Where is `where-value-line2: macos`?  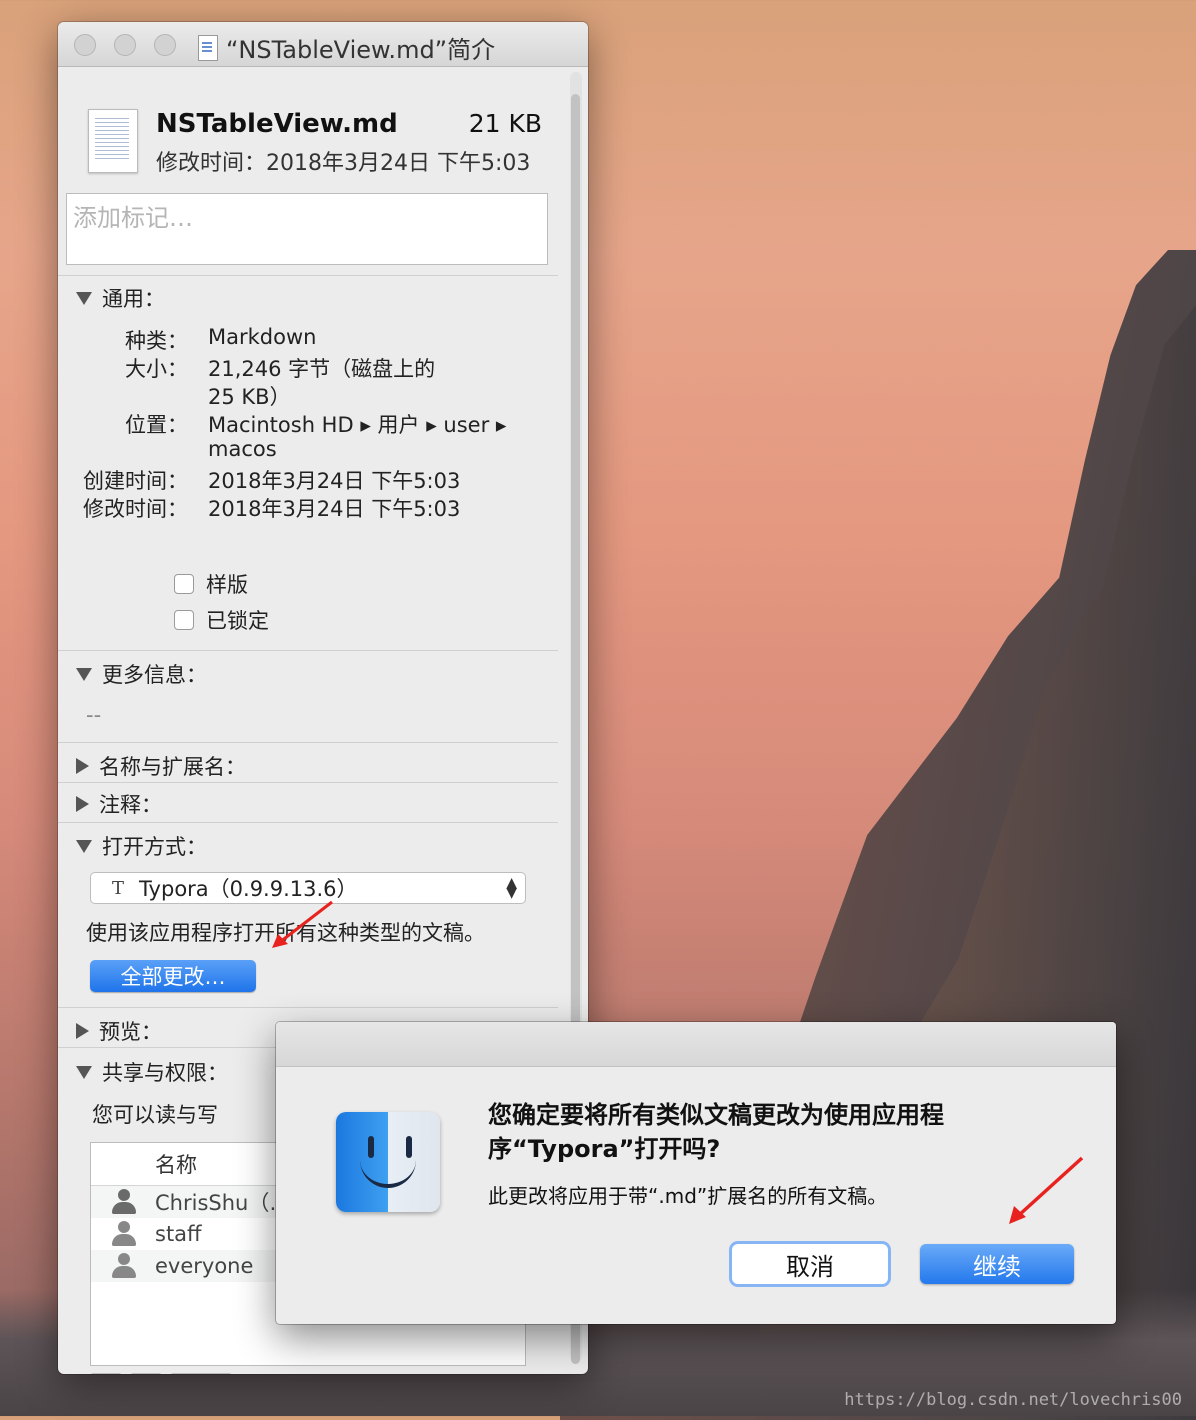 where-value-line2: macos is located at coordinates (242, 449).